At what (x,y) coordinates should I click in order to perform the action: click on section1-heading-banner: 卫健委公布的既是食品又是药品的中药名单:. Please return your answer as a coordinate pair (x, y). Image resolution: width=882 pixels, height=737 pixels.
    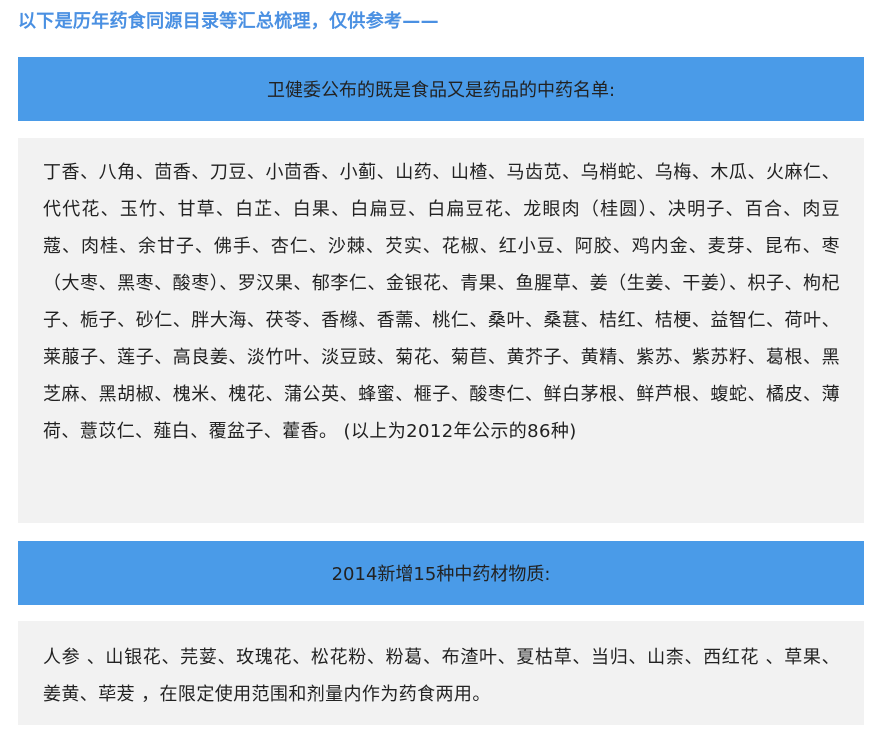
    Looking at the image, I should click on (441, 89).